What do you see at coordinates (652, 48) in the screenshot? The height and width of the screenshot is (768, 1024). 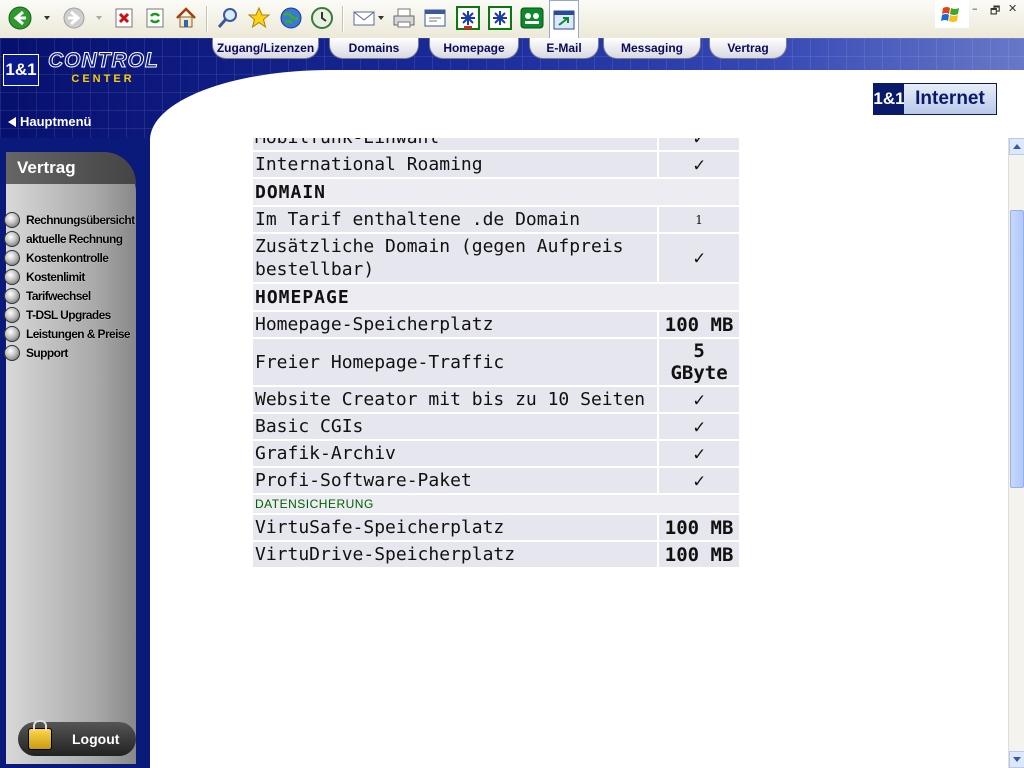 I see `tab-messaging: Messaging` at bounding box center [652, 48].